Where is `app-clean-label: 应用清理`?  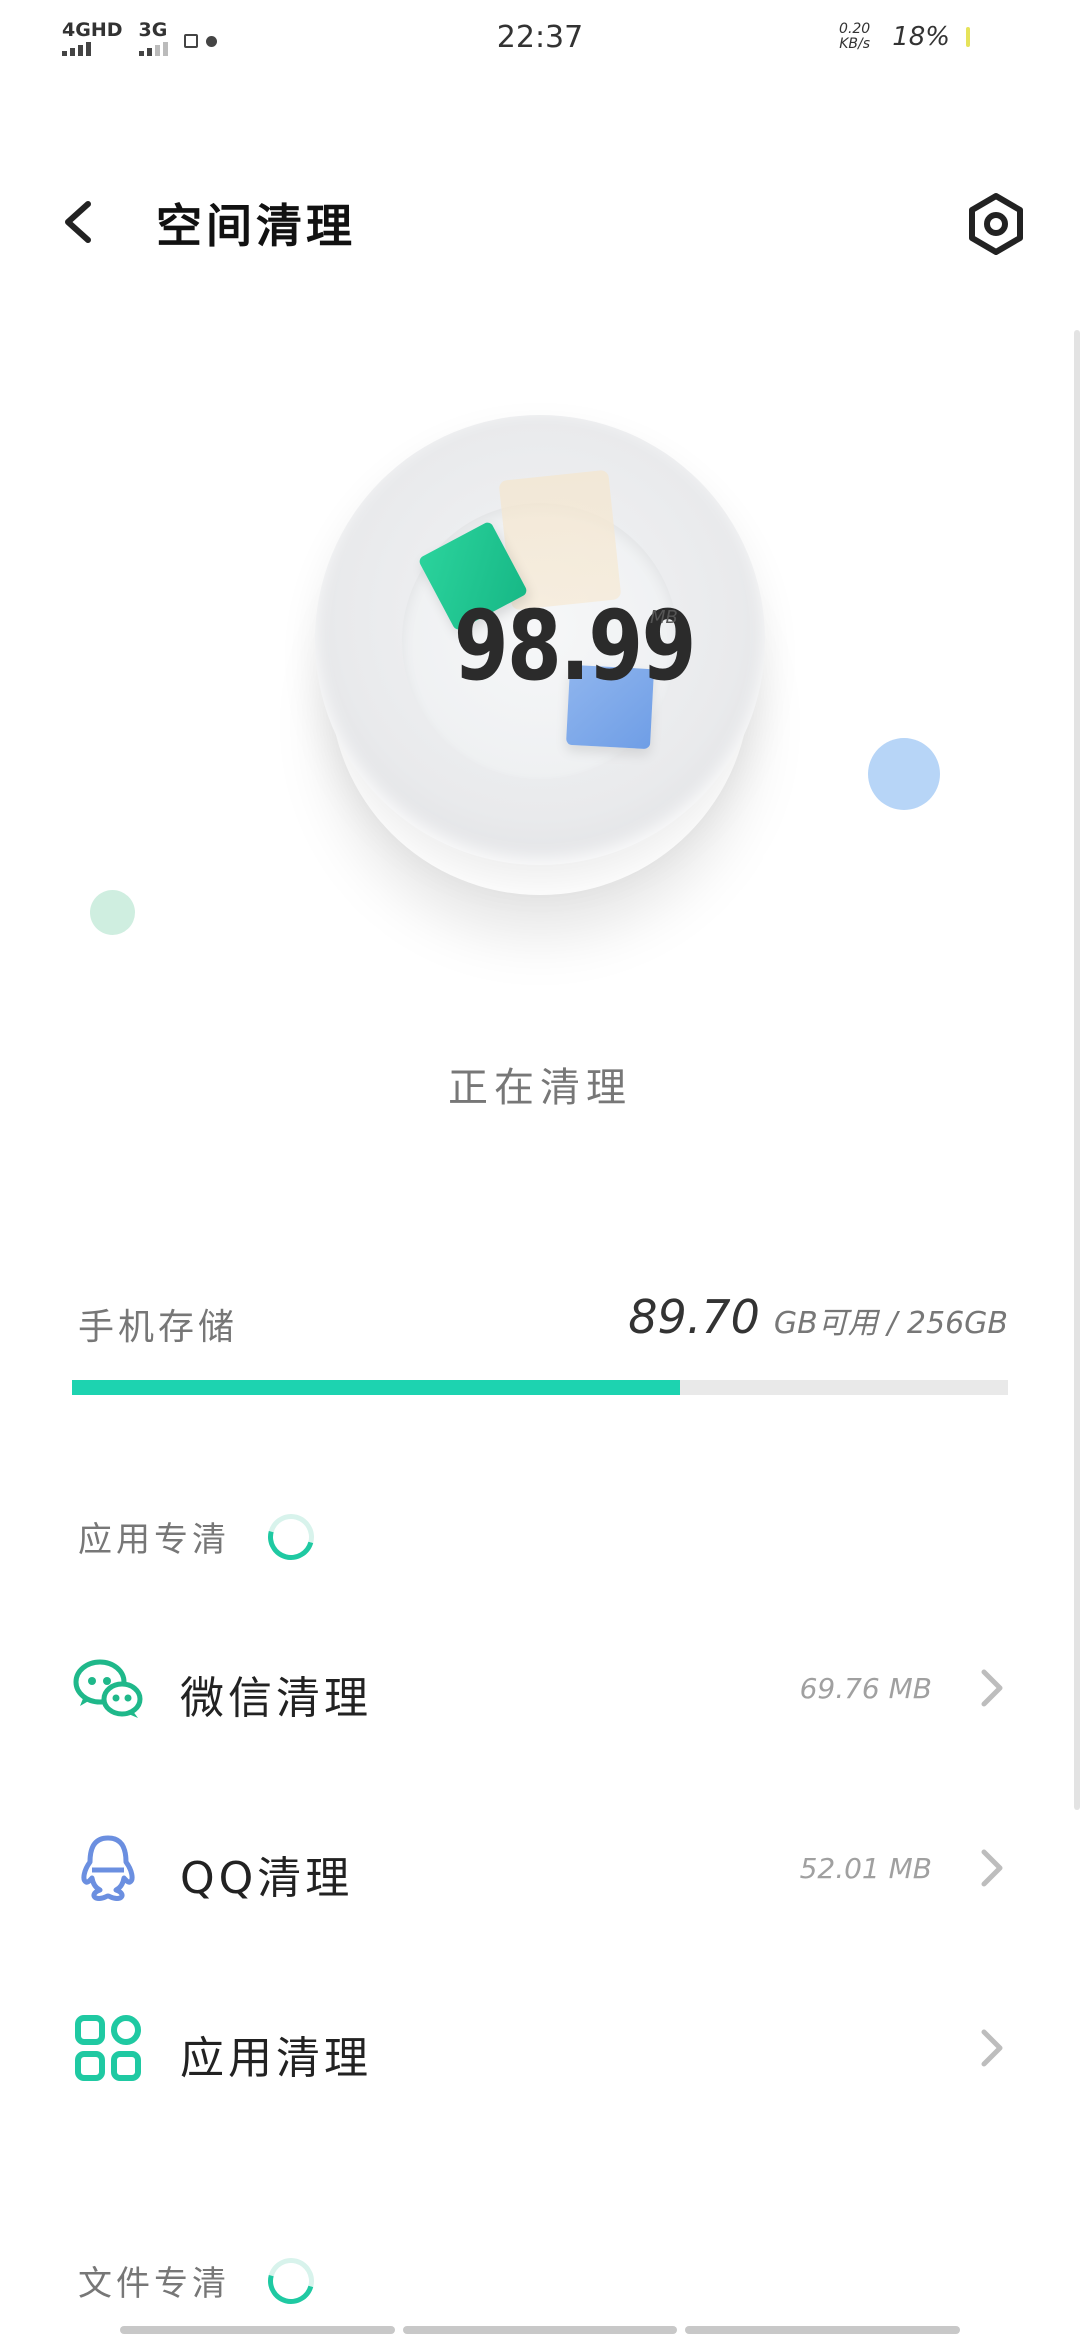
app-clean-label: 应用清理 is located at coordinates (276, 2058).